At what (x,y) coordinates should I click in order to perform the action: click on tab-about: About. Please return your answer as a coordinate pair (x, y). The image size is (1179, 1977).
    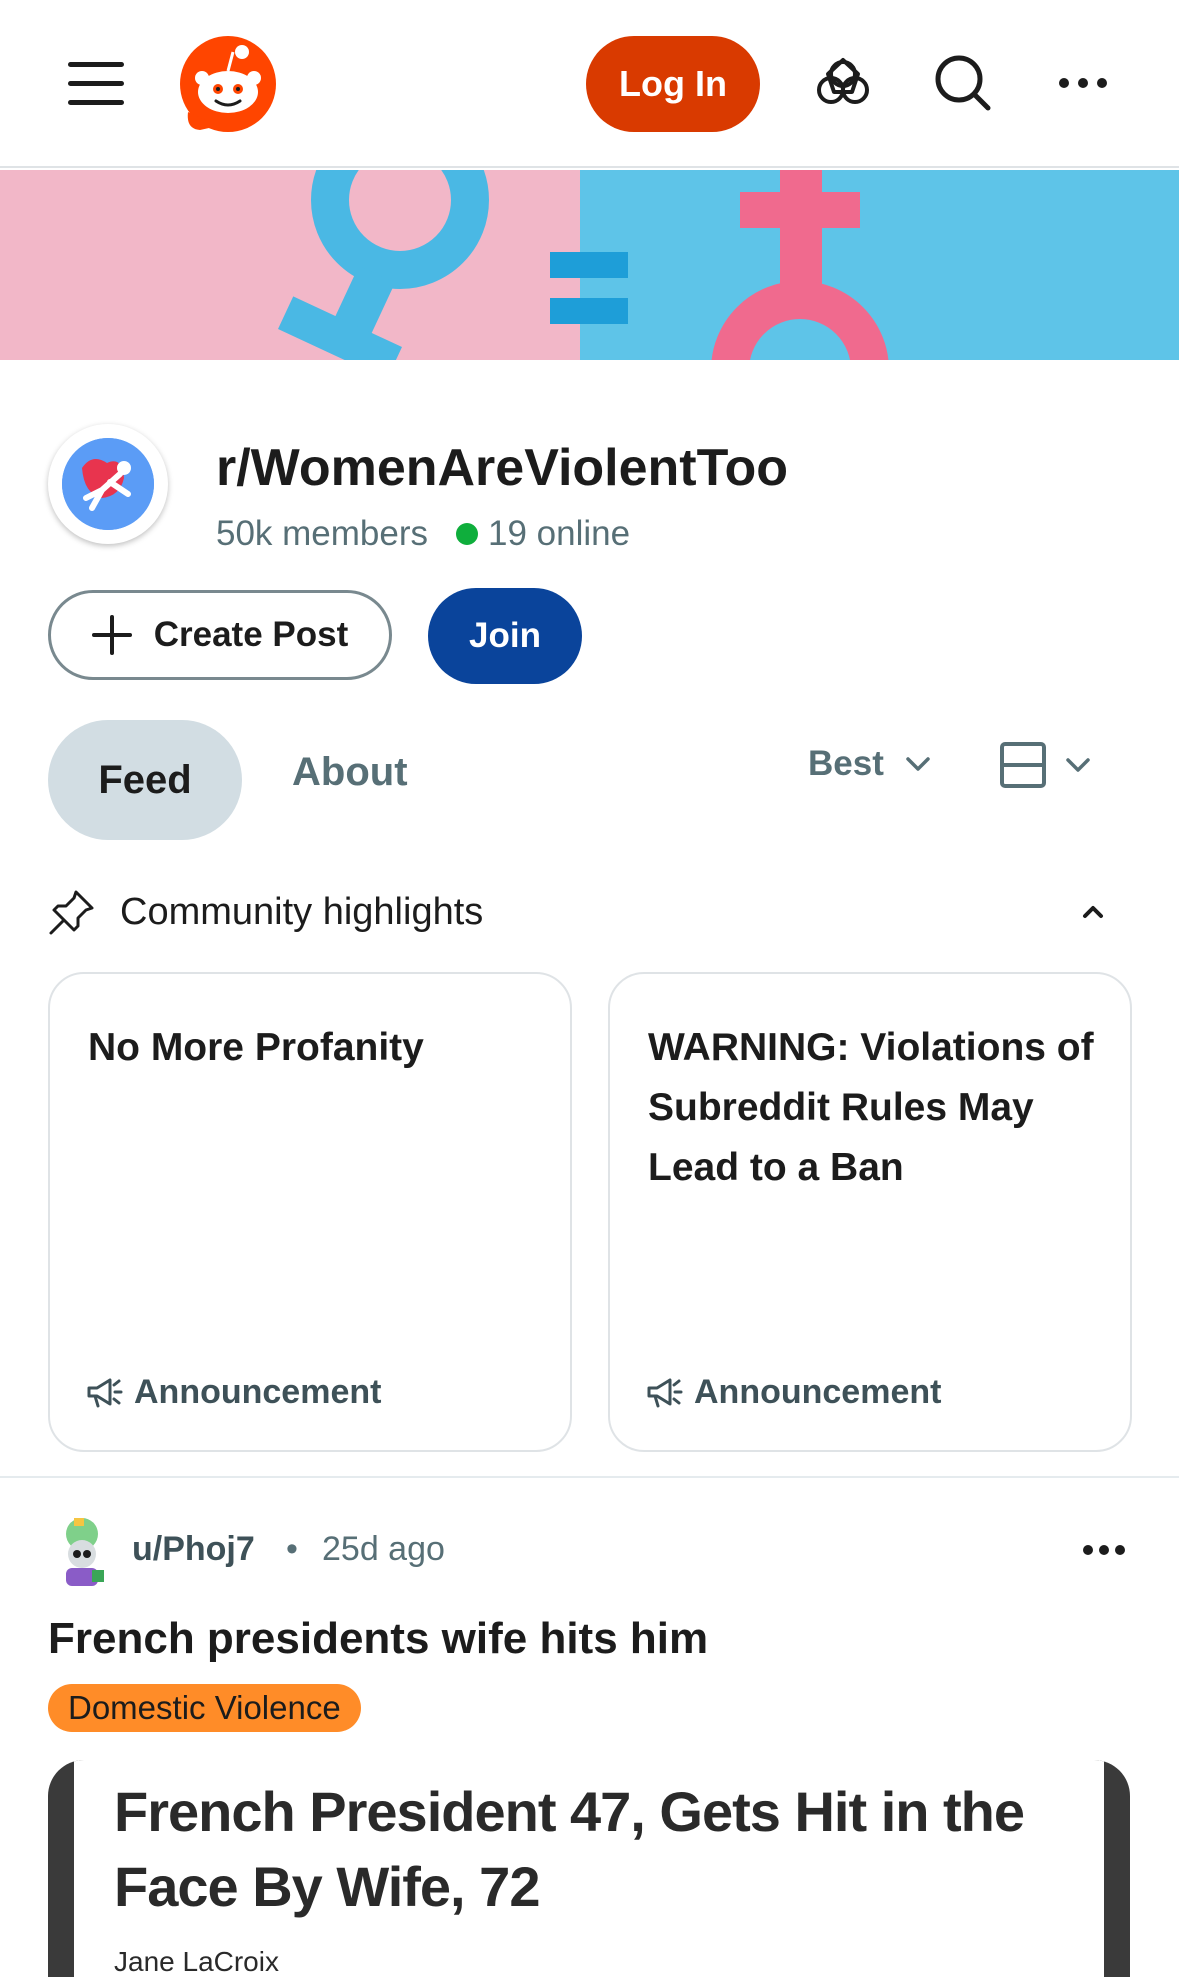
    Looking at the image, I should click on (350, 772).